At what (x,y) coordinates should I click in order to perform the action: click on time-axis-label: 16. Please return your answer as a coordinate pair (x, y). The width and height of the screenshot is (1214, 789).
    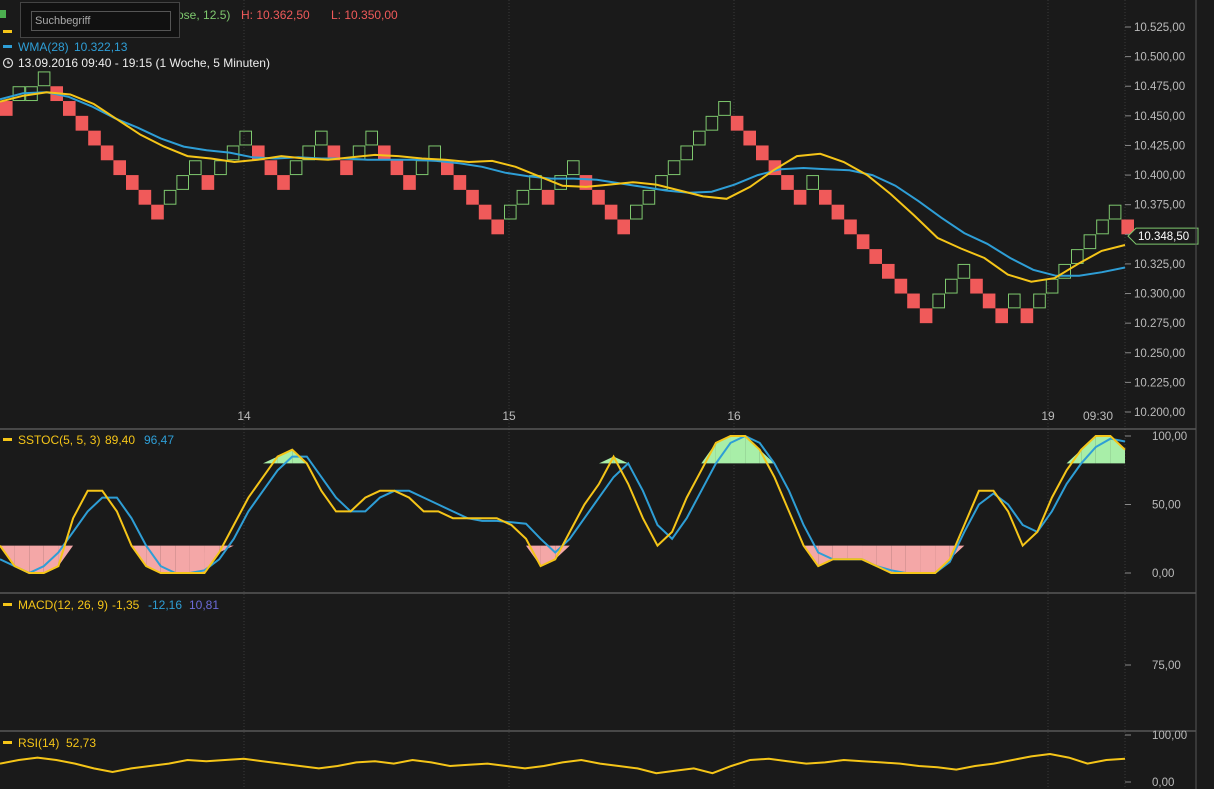
    Looking at the image, I should click on (734, 416).